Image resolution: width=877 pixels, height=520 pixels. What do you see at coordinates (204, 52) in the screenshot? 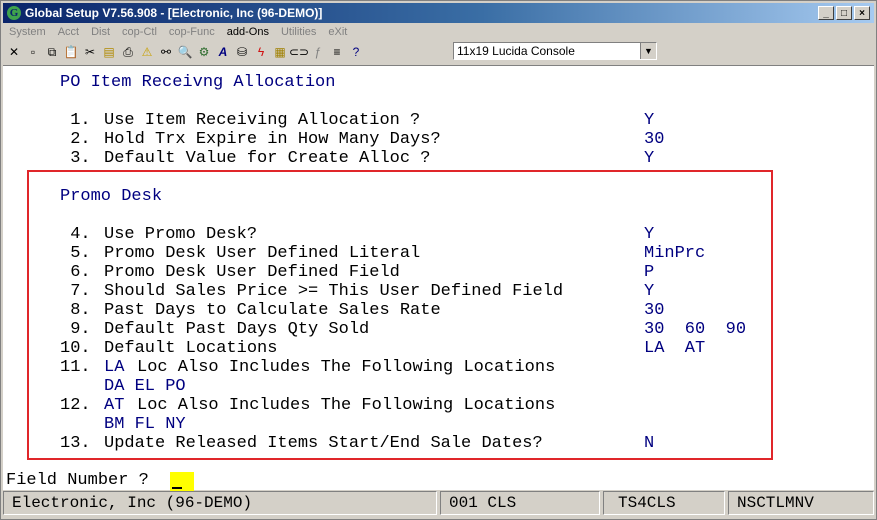
I see `settings-icon: ⚙` at bounding box center [204, 52].